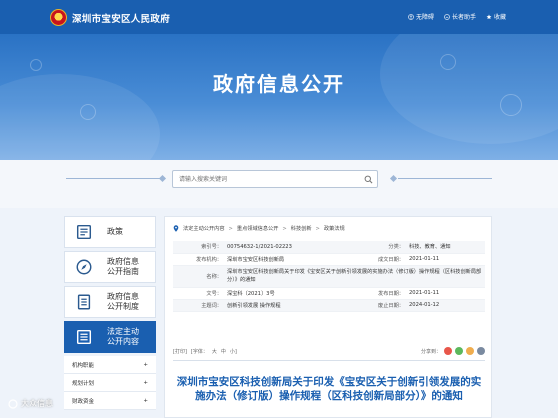 The width and height of the screenshot is (558, 418). Describe the element at coordinates (37, 403) in the screenshot. I see `watermark-text: 大众信息` at that location.